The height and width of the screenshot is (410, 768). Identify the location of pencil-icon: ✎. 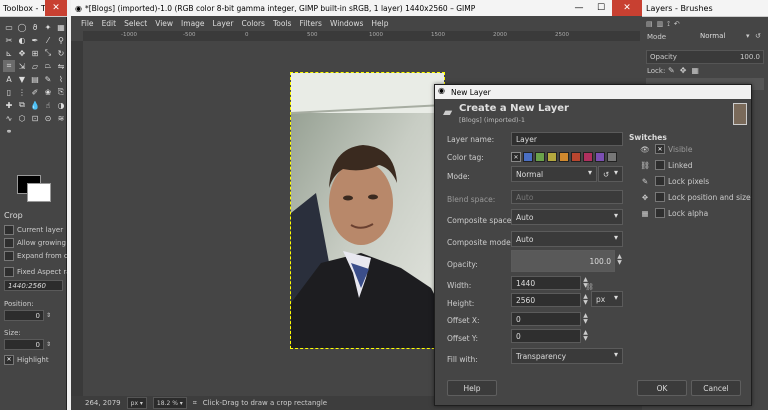
(48, 79).